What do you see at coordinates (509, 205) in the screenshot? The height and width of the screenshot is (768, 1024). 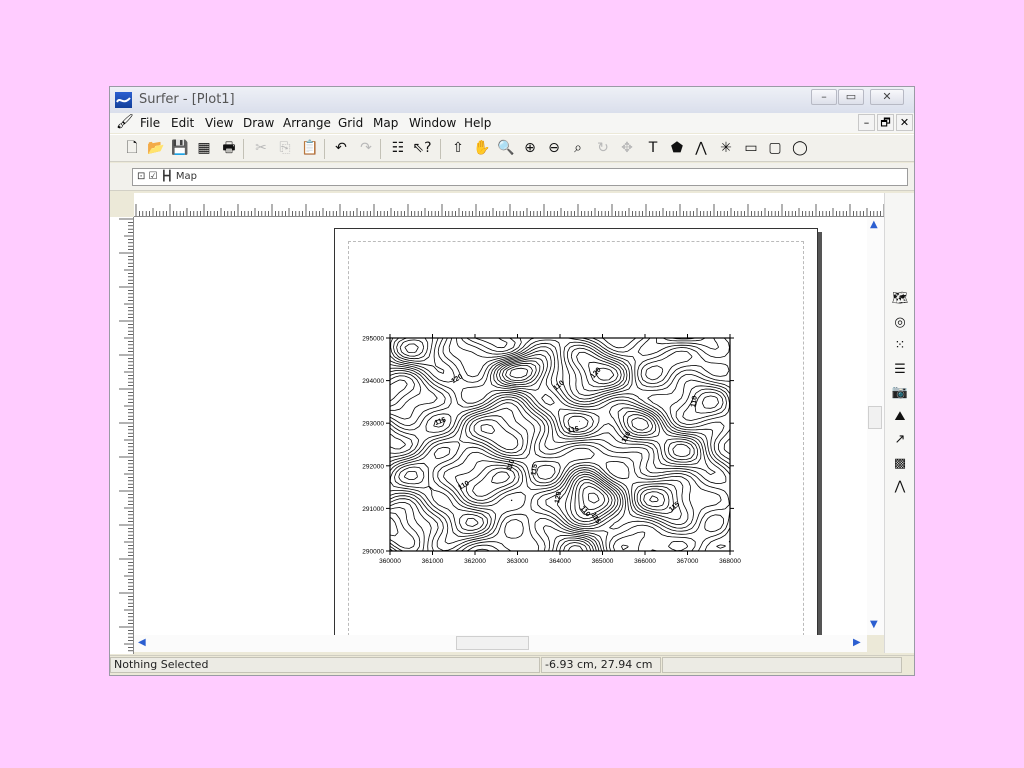 I see `horizontal-ruler` at bounding box center [509, 205].